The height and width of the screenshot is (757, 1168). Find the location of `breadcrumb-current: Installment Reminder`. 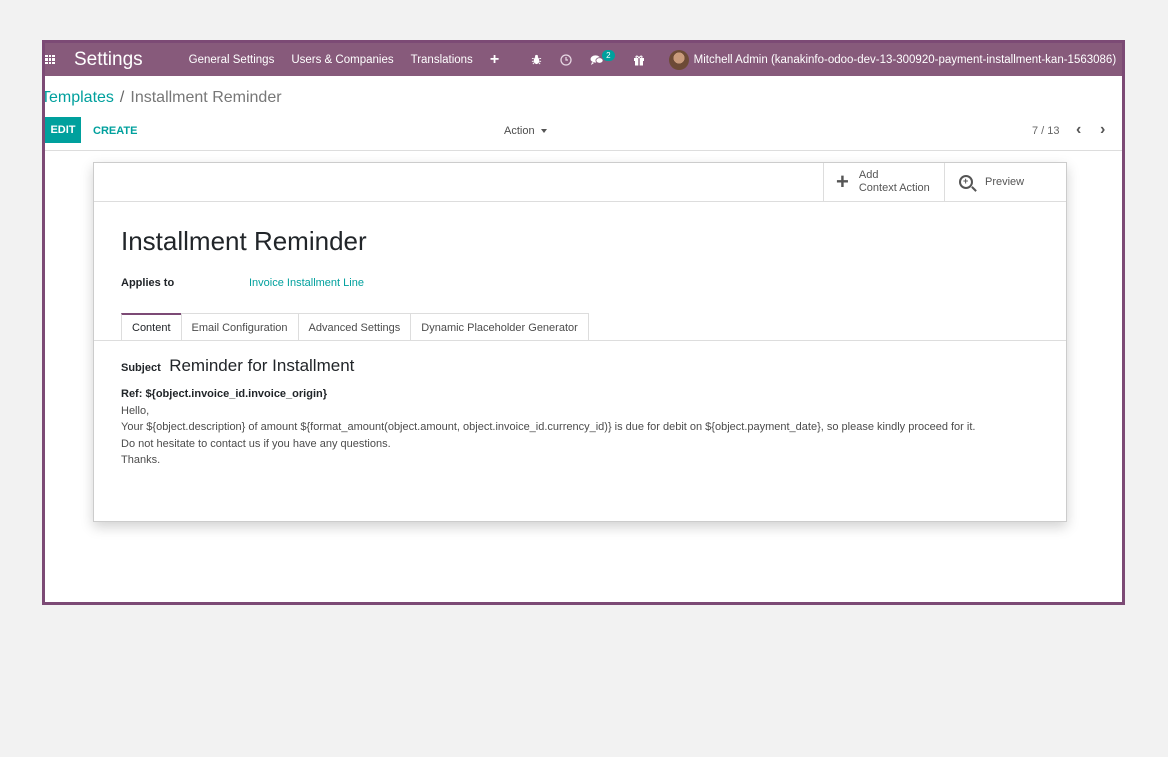

breadcrumb-current: Installment Reminder is located at coordinates (206, 97).